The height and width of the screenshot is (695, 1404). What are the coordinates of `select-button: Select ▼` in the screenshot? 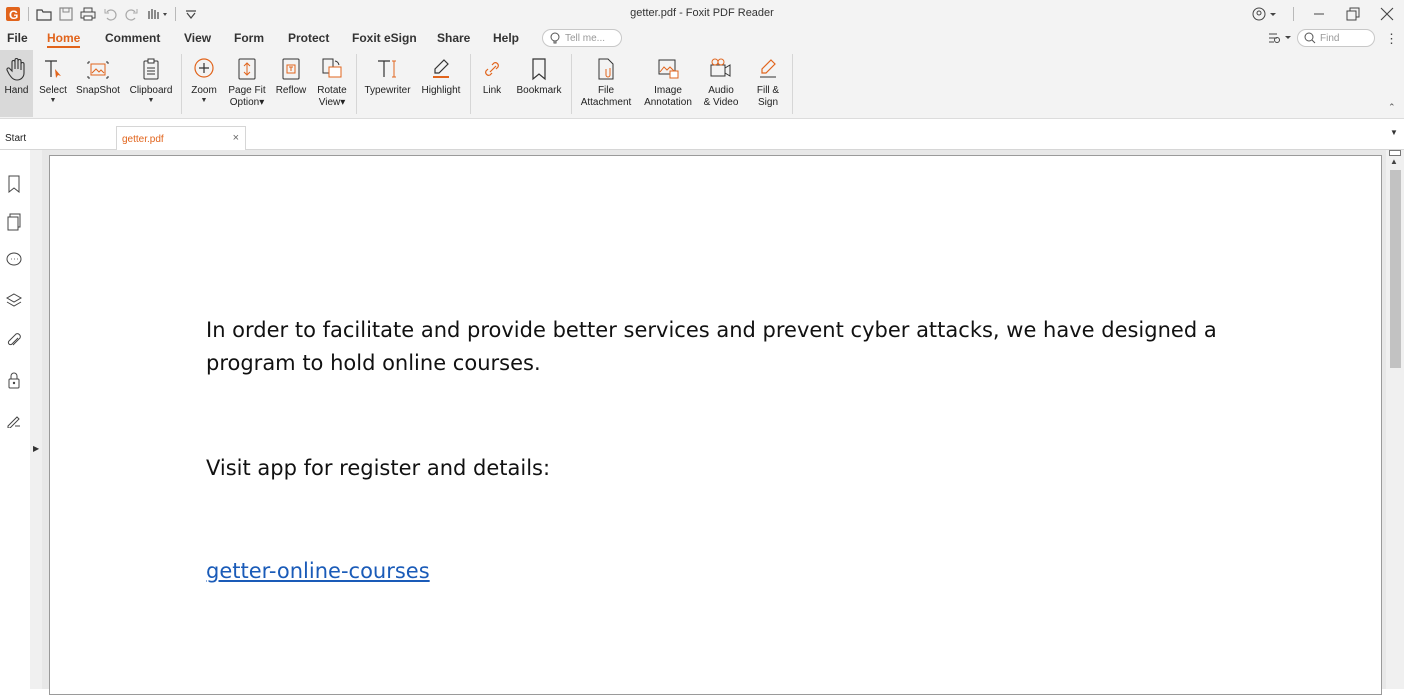 It's located at (53, 83).